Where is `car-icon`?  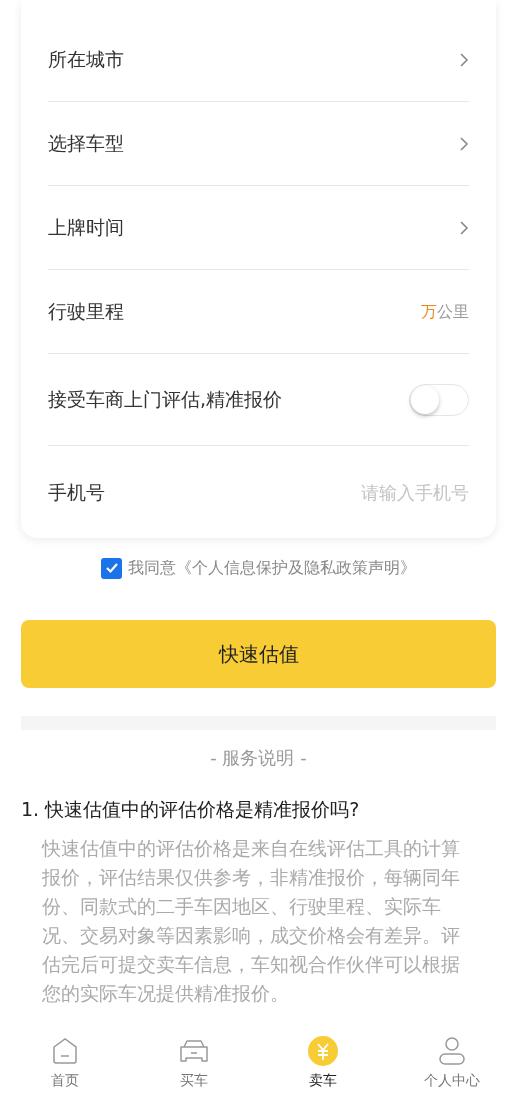 car-icon is located at coordinates (193, 1051).